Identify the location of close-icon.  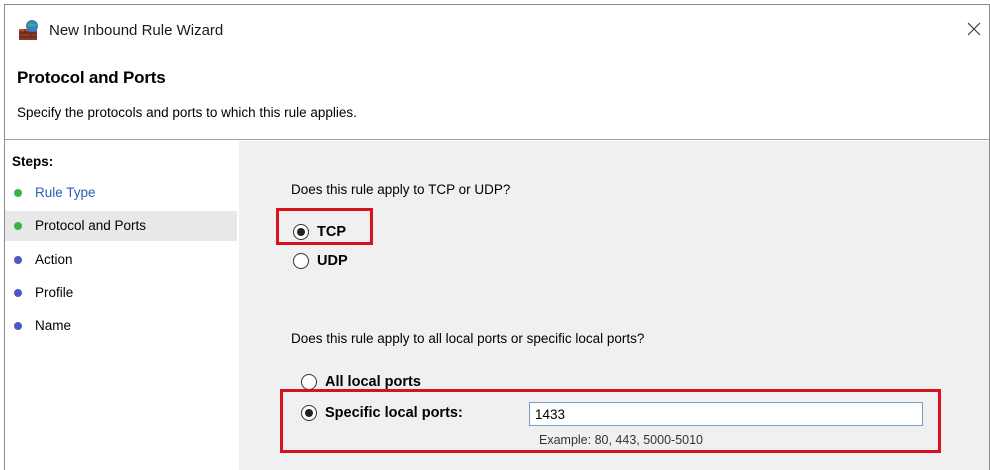
(974, 29).